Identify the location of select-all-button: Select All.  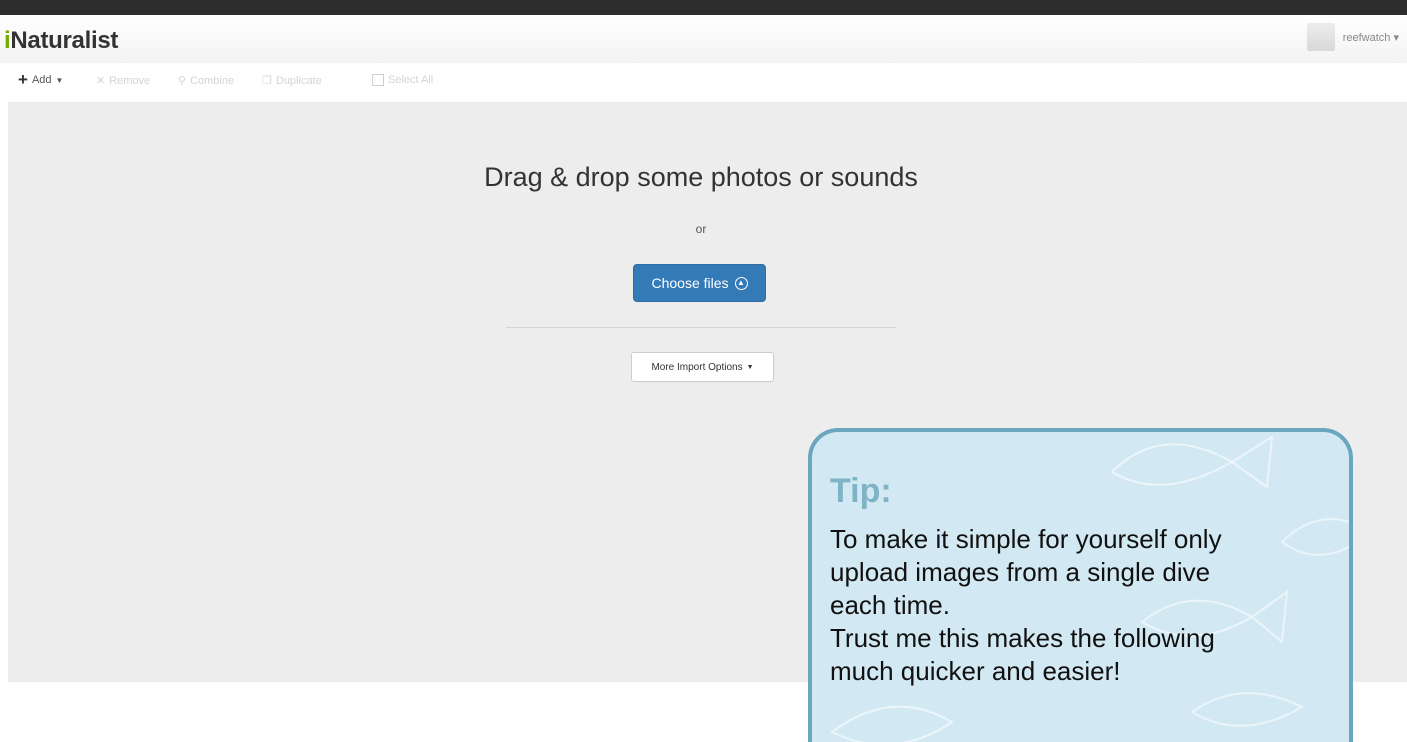
(402, 80).